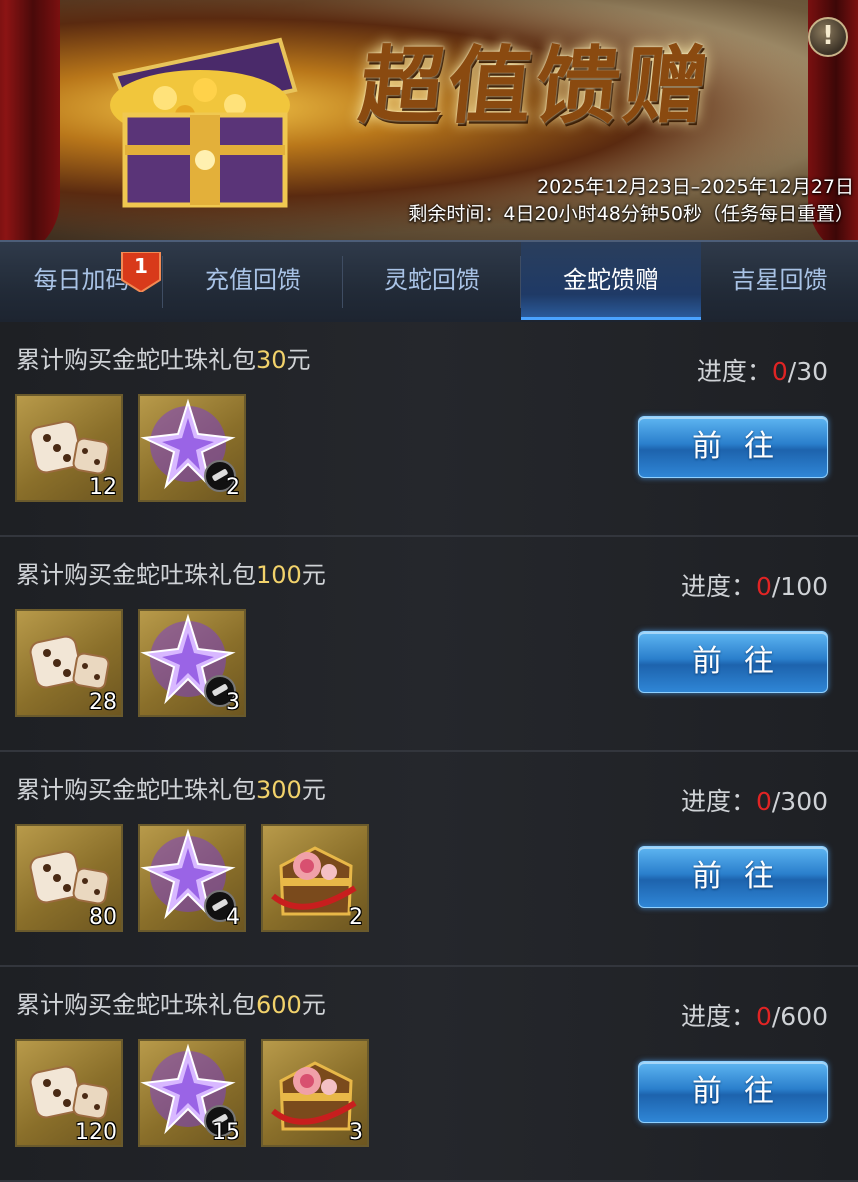  I want to click on banner-title: 超值馈赠, so click(536, 85).